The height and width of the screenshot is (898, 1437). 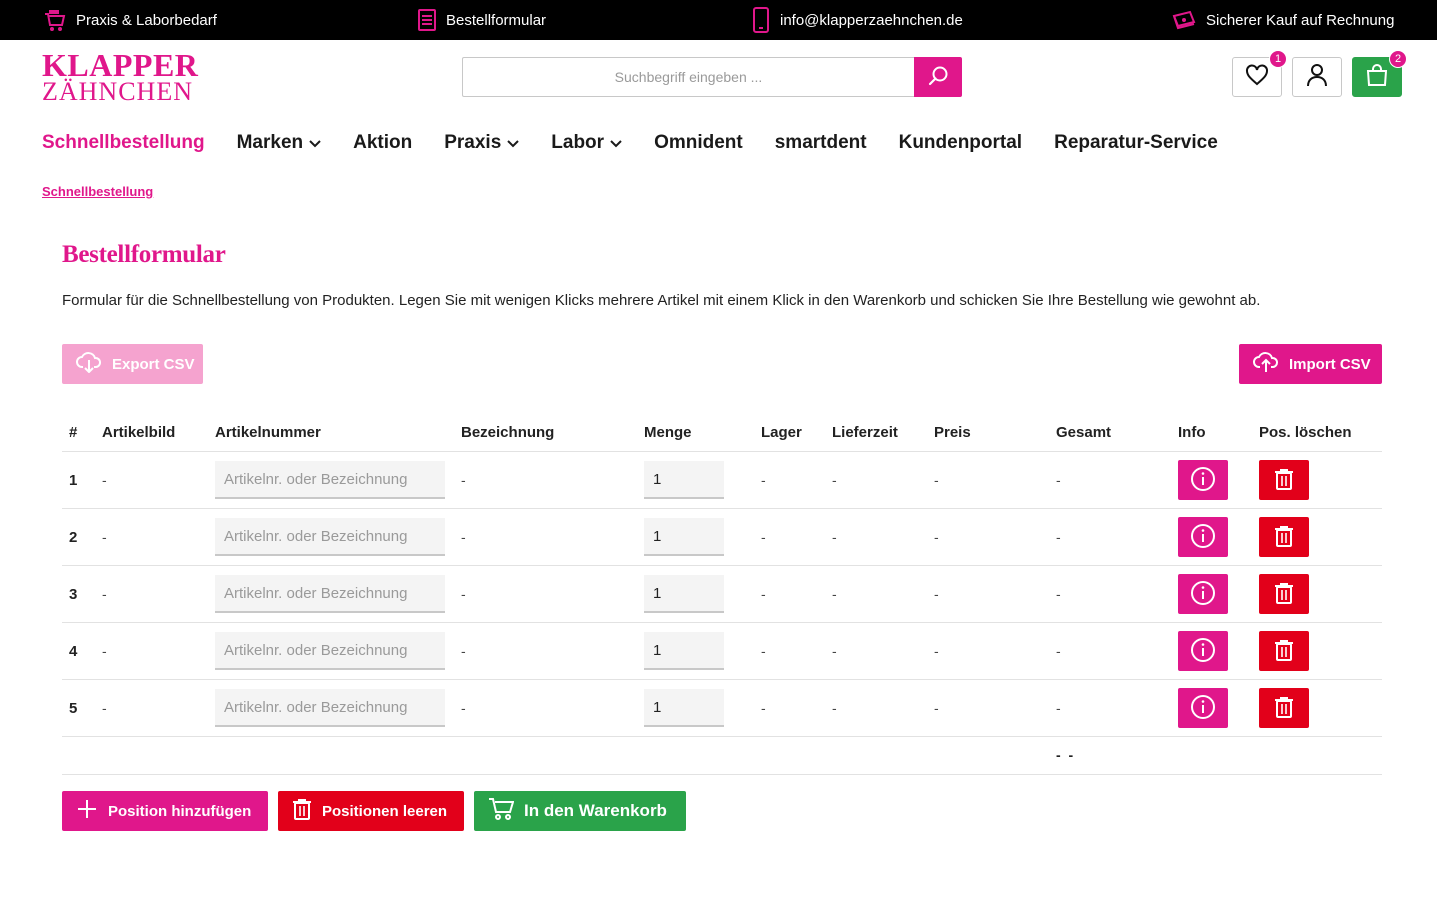 What do you see at coordinates (73, 594) in the screenshot?
I see `row-number: 3` at bounding box center [73, 594].